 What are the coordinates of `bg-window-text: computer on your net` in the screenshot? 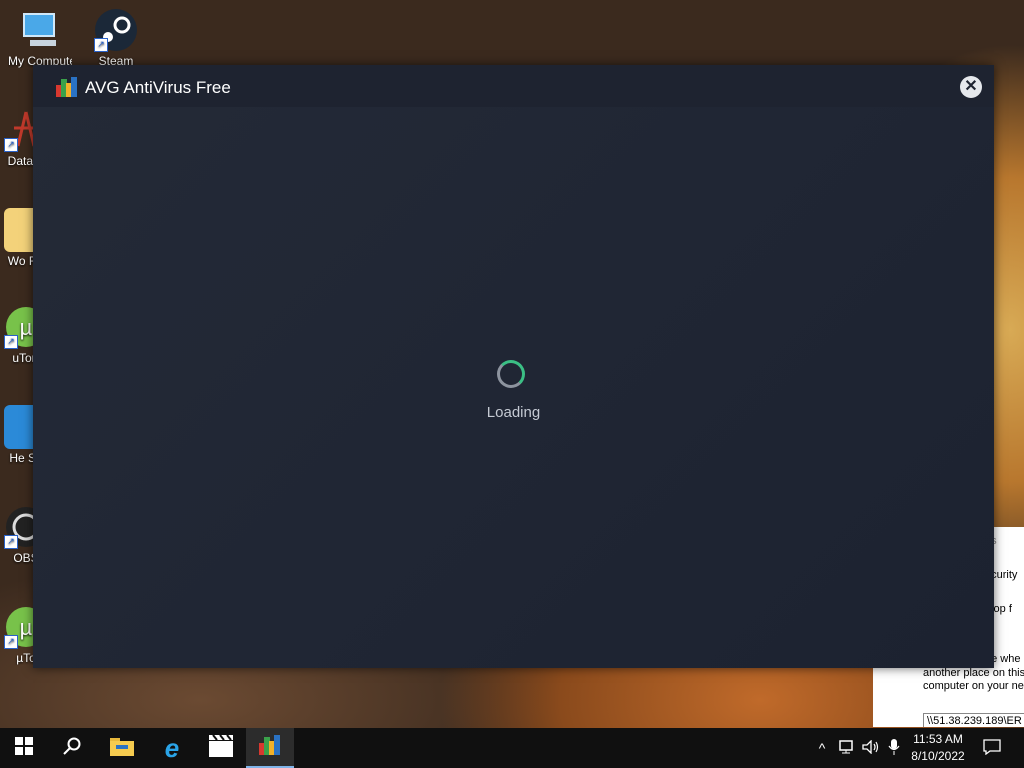 It's located at (973, 686).